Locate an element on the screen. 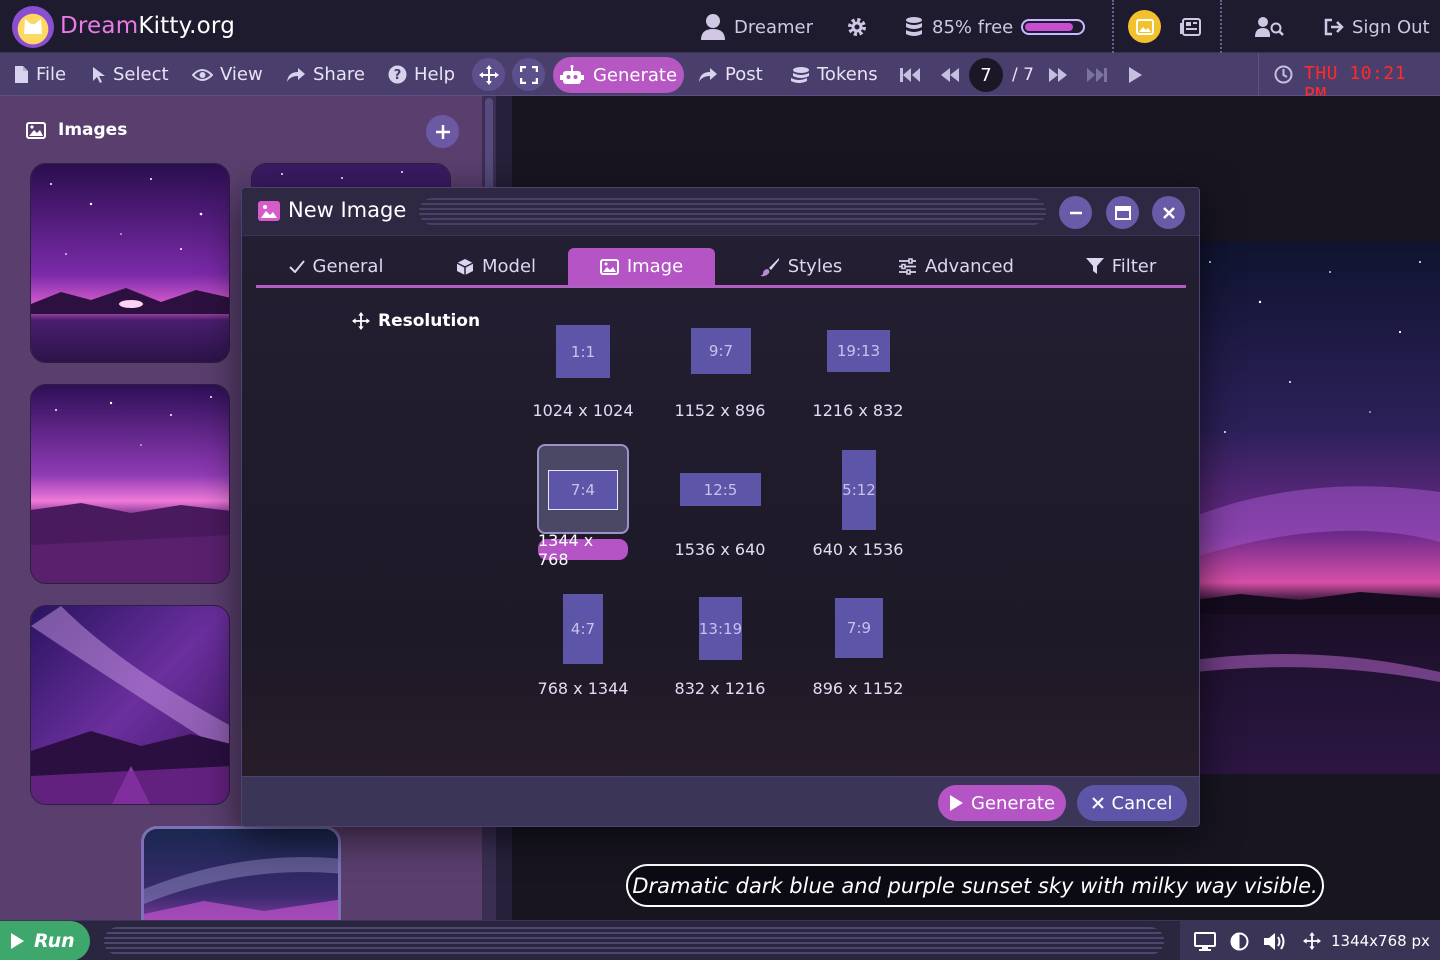 This screenshot has width=1440, height=960. cancel-button: Cancel is located at coordinates (1132, 803).